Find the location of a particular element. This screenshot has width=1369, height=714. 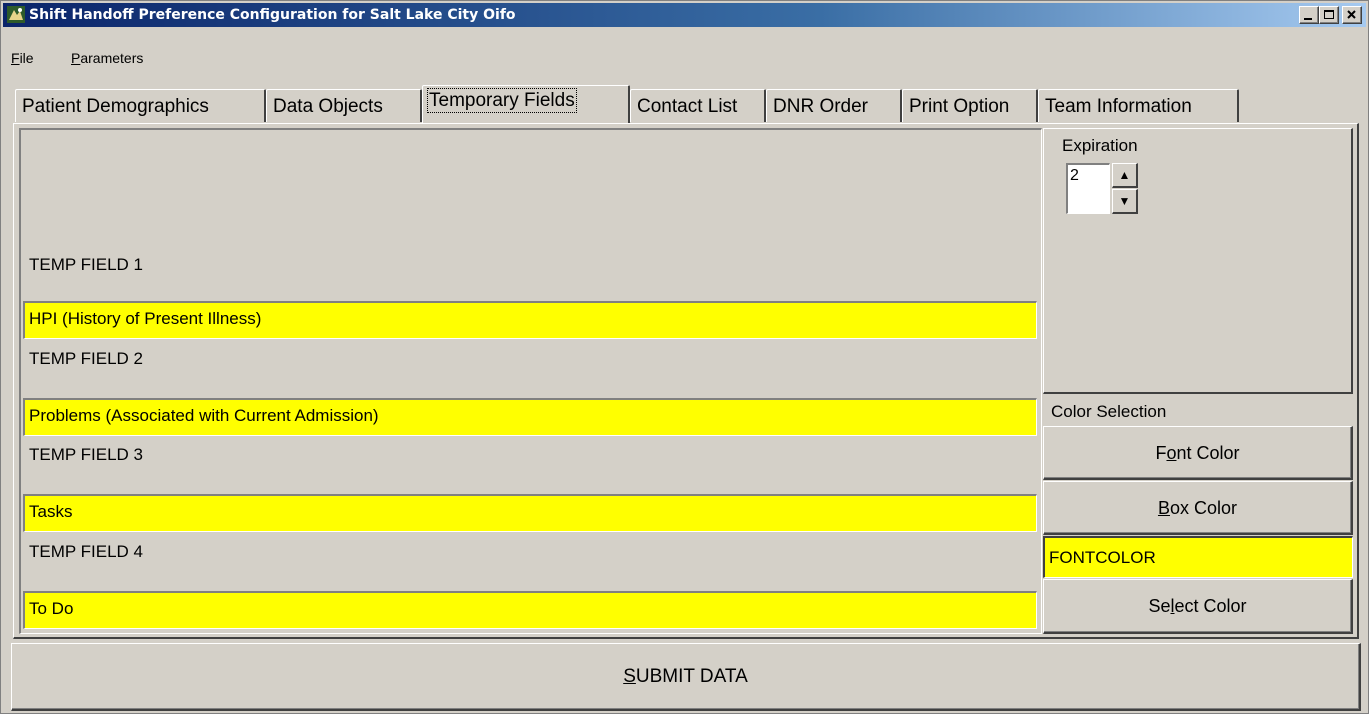

tab-label: Data Objects is located at coordinates (328, 106).